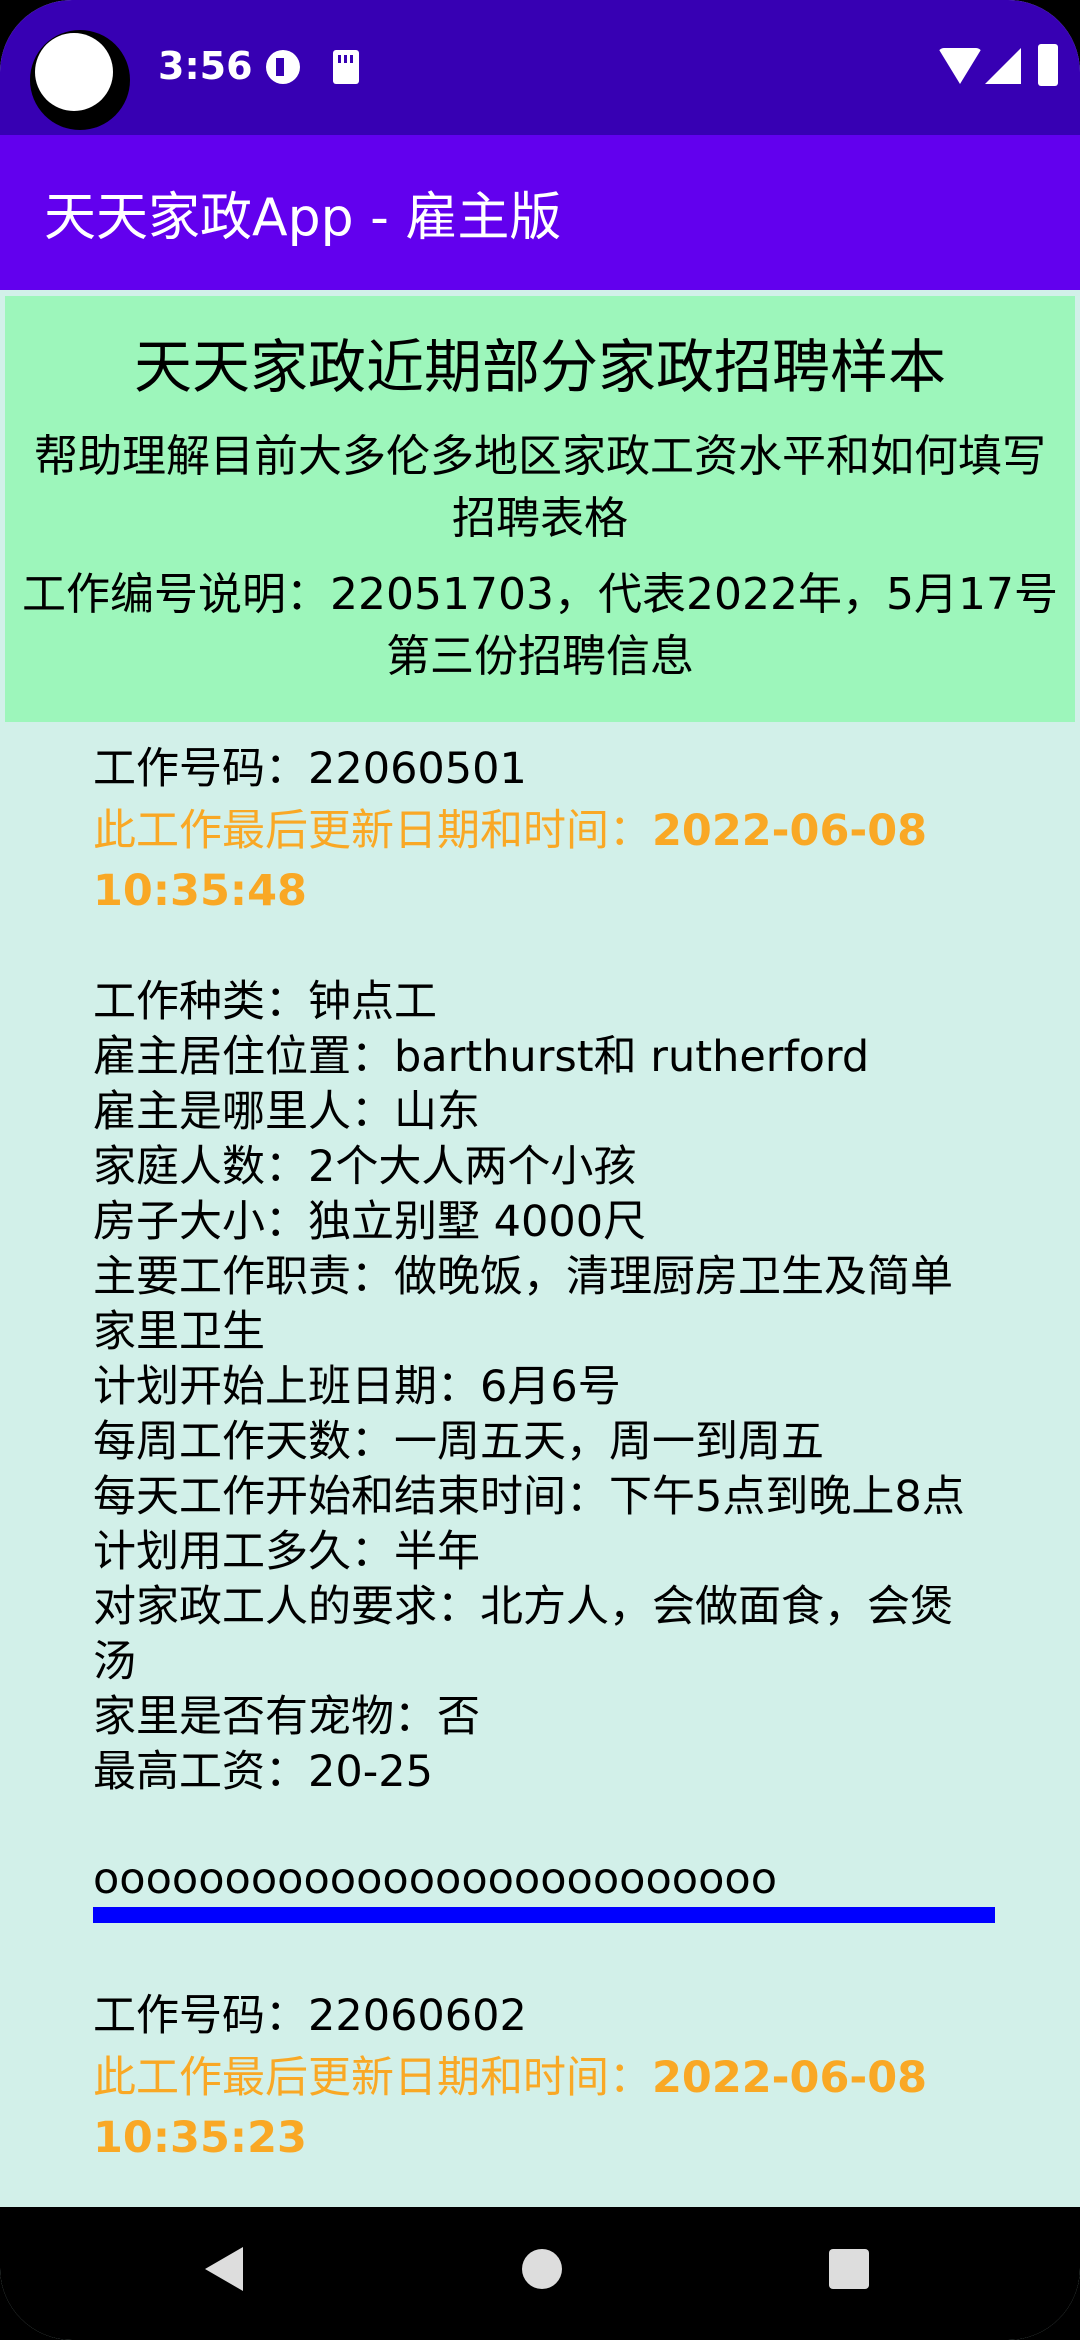 This screenshot has height=2340, width=1080. What do you see at coordinates (205, 66) in the screenshot?
I see `status-time: 3:56` at bounding box center [205, 66].